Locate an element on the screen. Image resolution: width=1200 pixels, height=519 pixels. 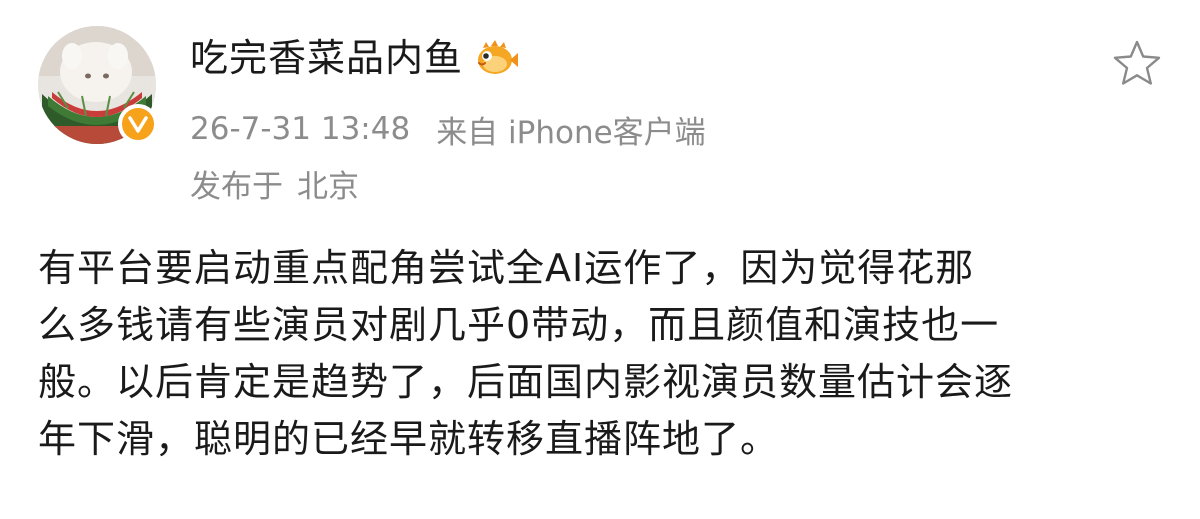
post-content-line: 年下滑，聪明的已经早就转移直播阵地了。 is located at coordinates (409, 439).